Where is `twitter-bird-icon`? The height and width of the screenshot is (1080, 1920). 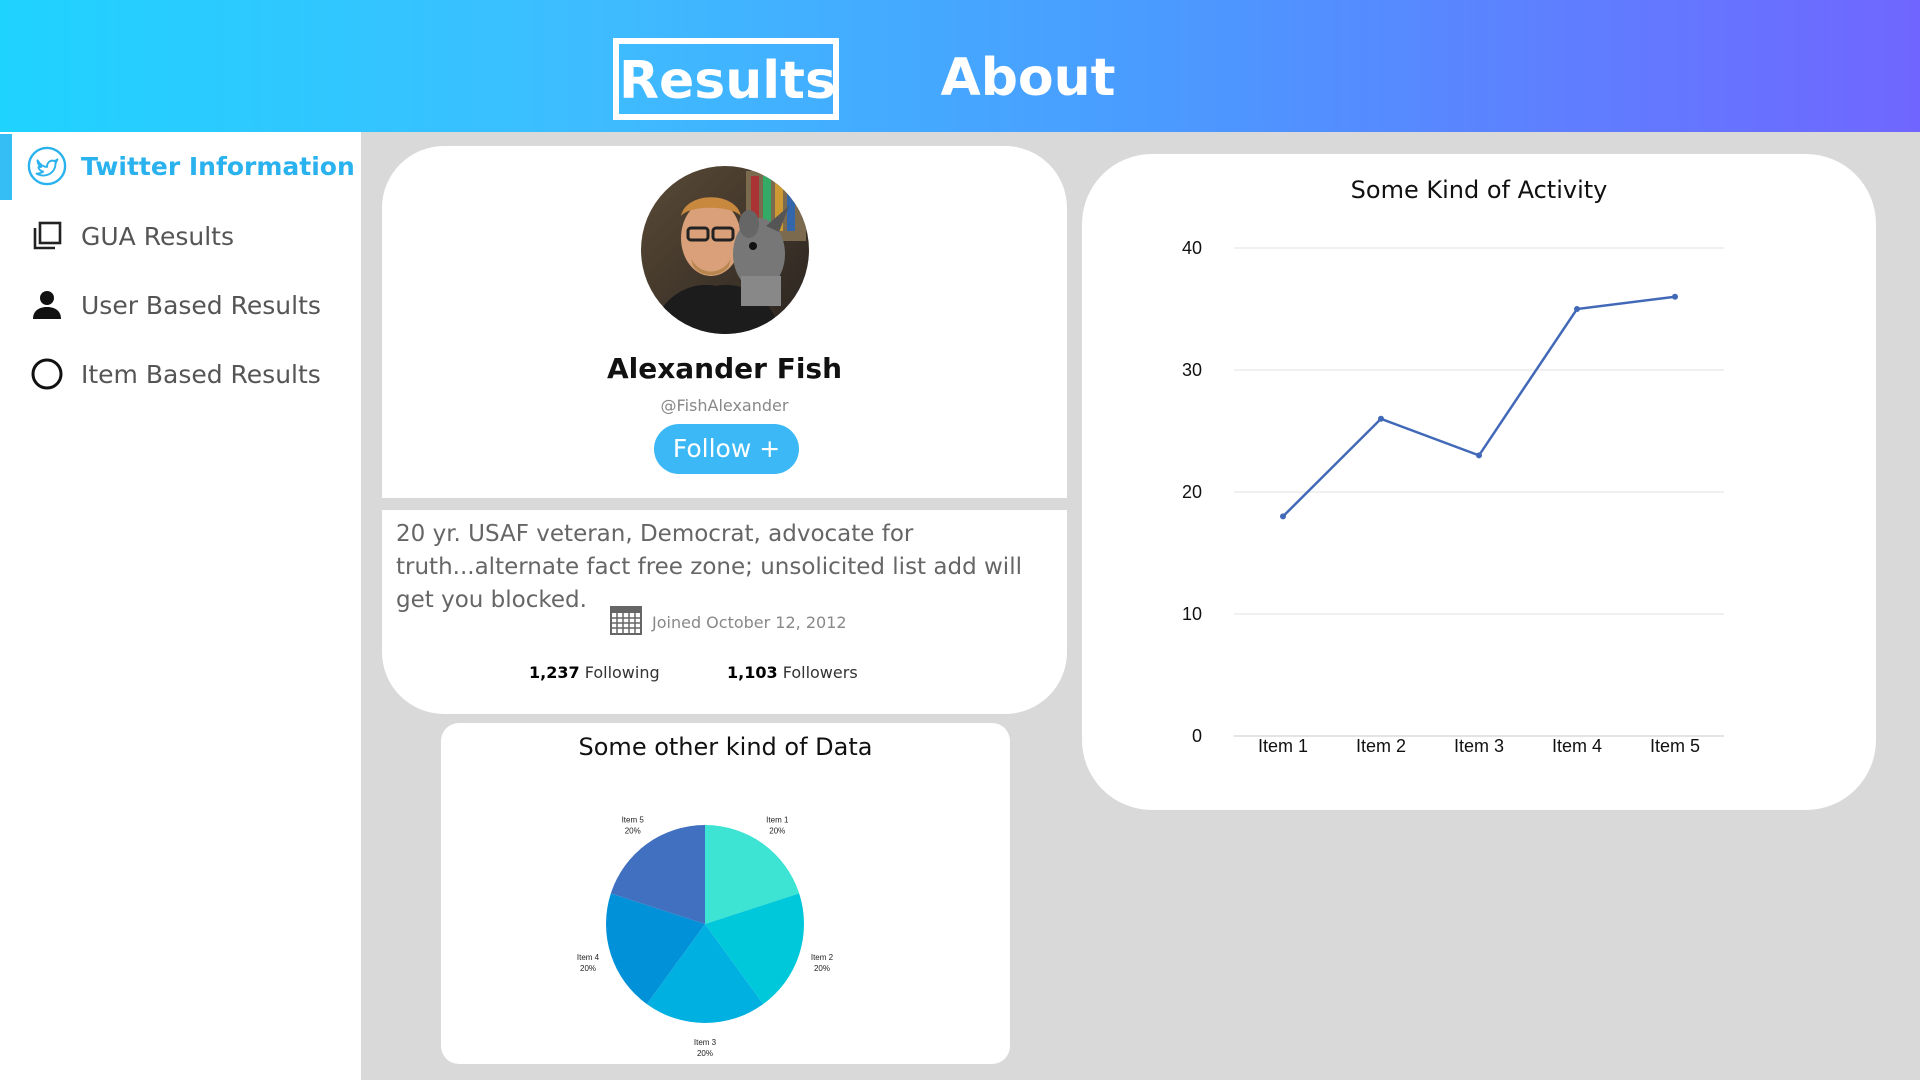 twitter-bird-icon is located at coordinates (47, 166).